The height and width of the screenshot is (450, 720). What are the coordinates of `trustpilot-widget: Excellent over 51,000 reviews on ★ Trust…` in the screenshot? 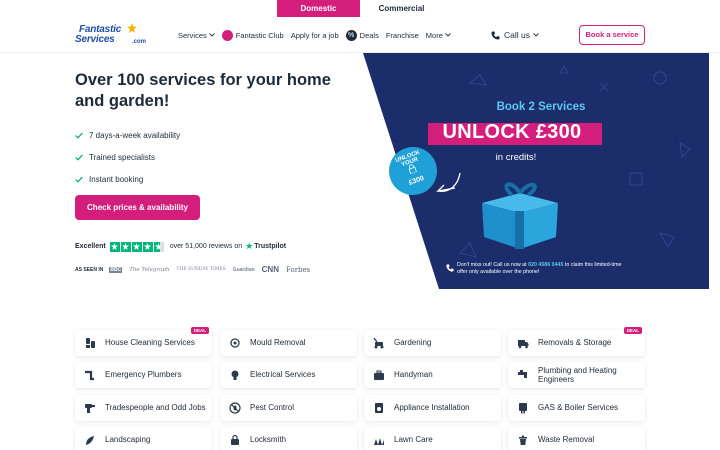 It's located at (180, 246).